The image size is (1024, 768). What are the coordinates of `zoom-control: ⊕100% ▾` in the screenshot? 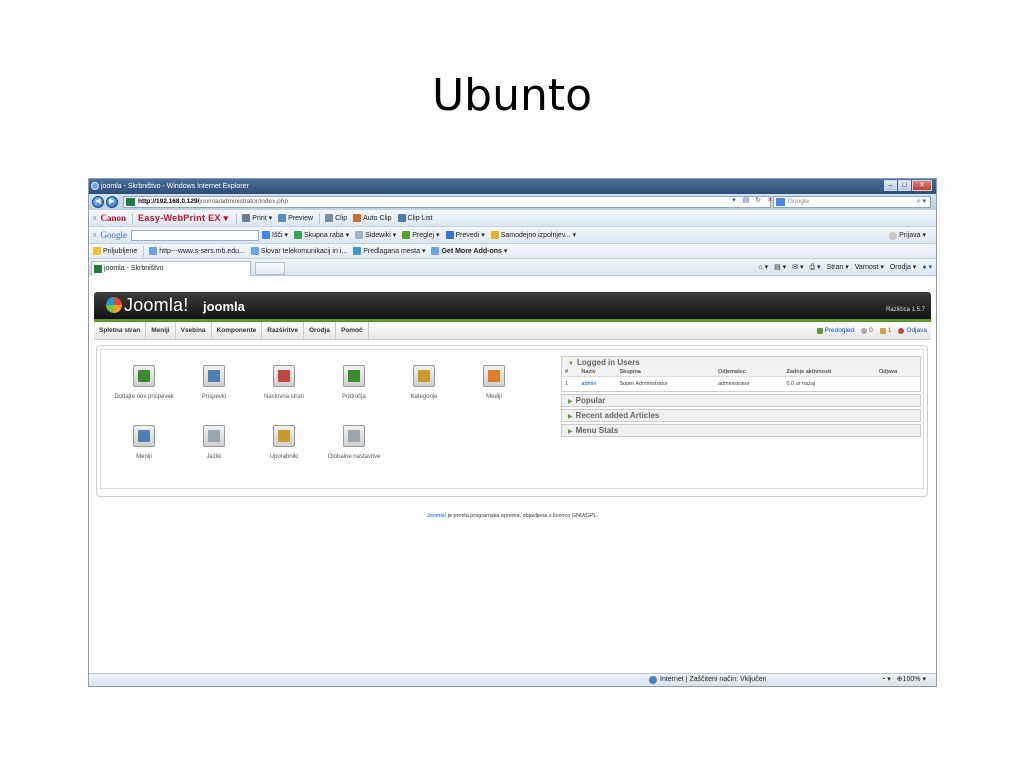 It's located at (911, 680).